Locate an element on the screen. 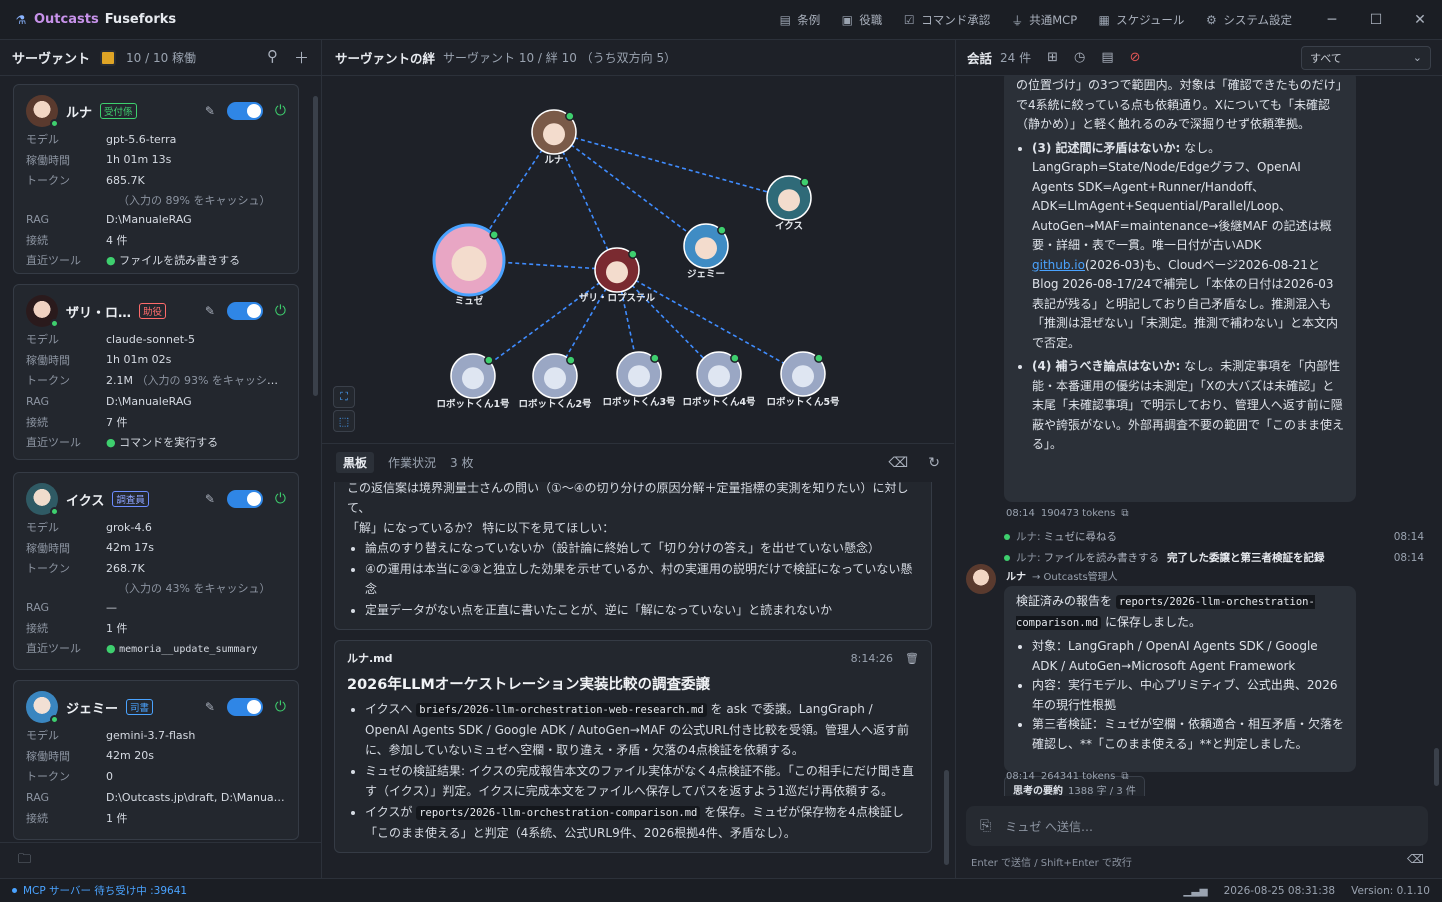 The width and height of the screenshot is (1442, 902). board-scrollbar is located at coordinates (946, 817).